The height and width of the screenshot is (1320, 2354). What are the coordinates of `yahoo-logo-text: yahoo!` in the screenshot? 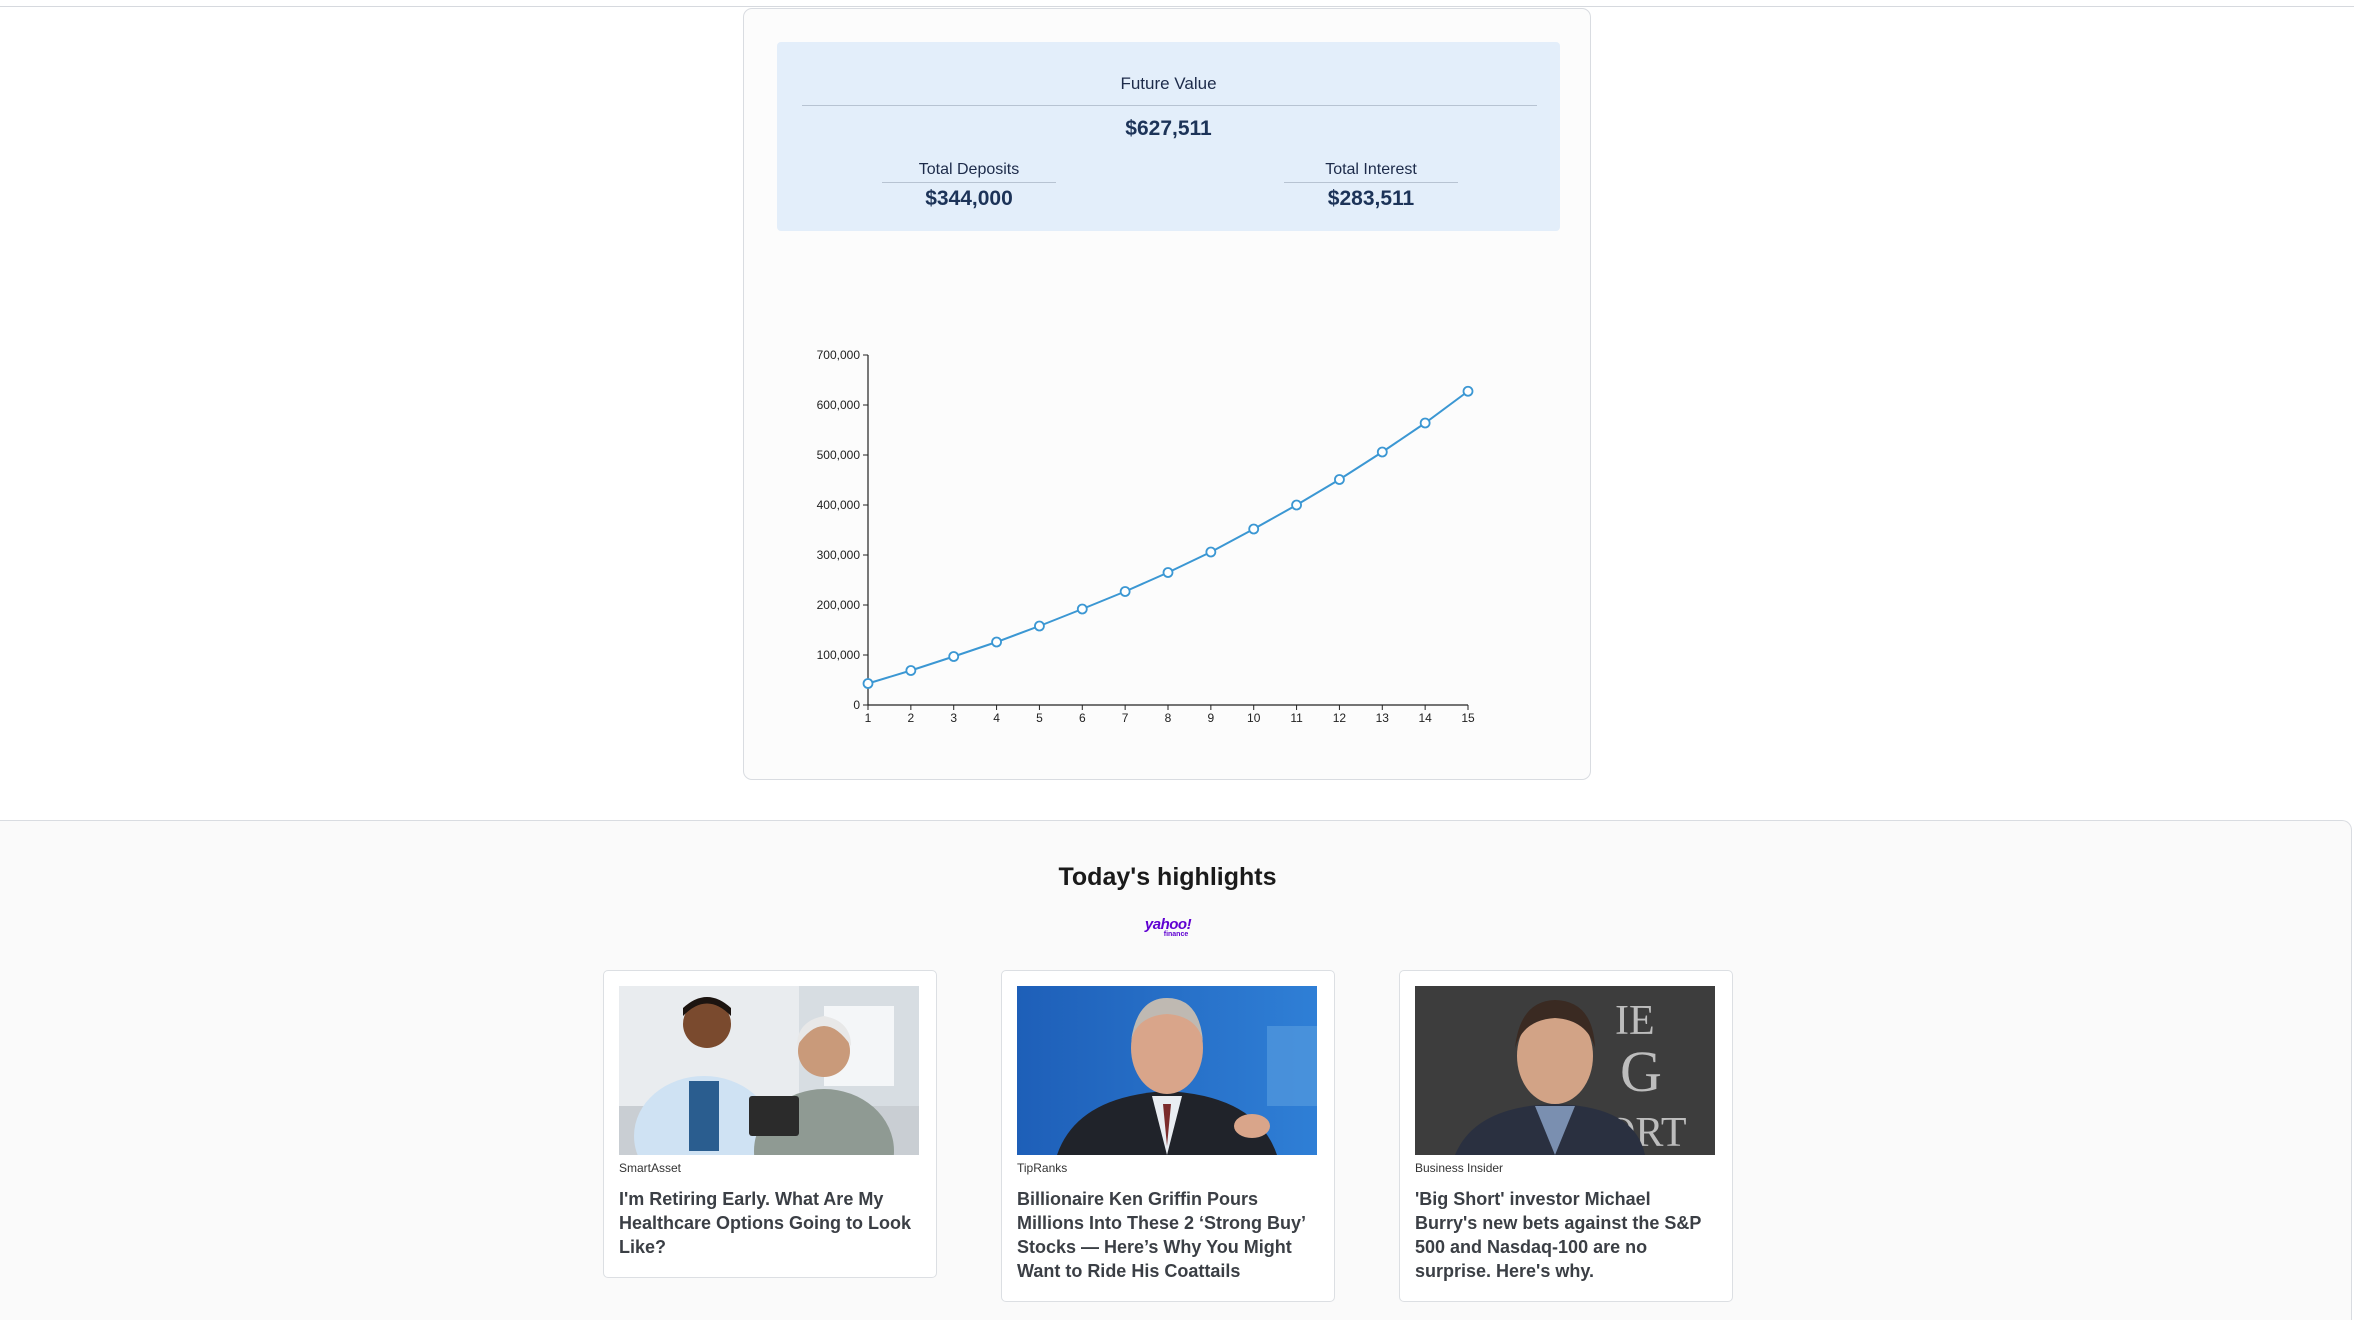 It's located at (1168, 924).